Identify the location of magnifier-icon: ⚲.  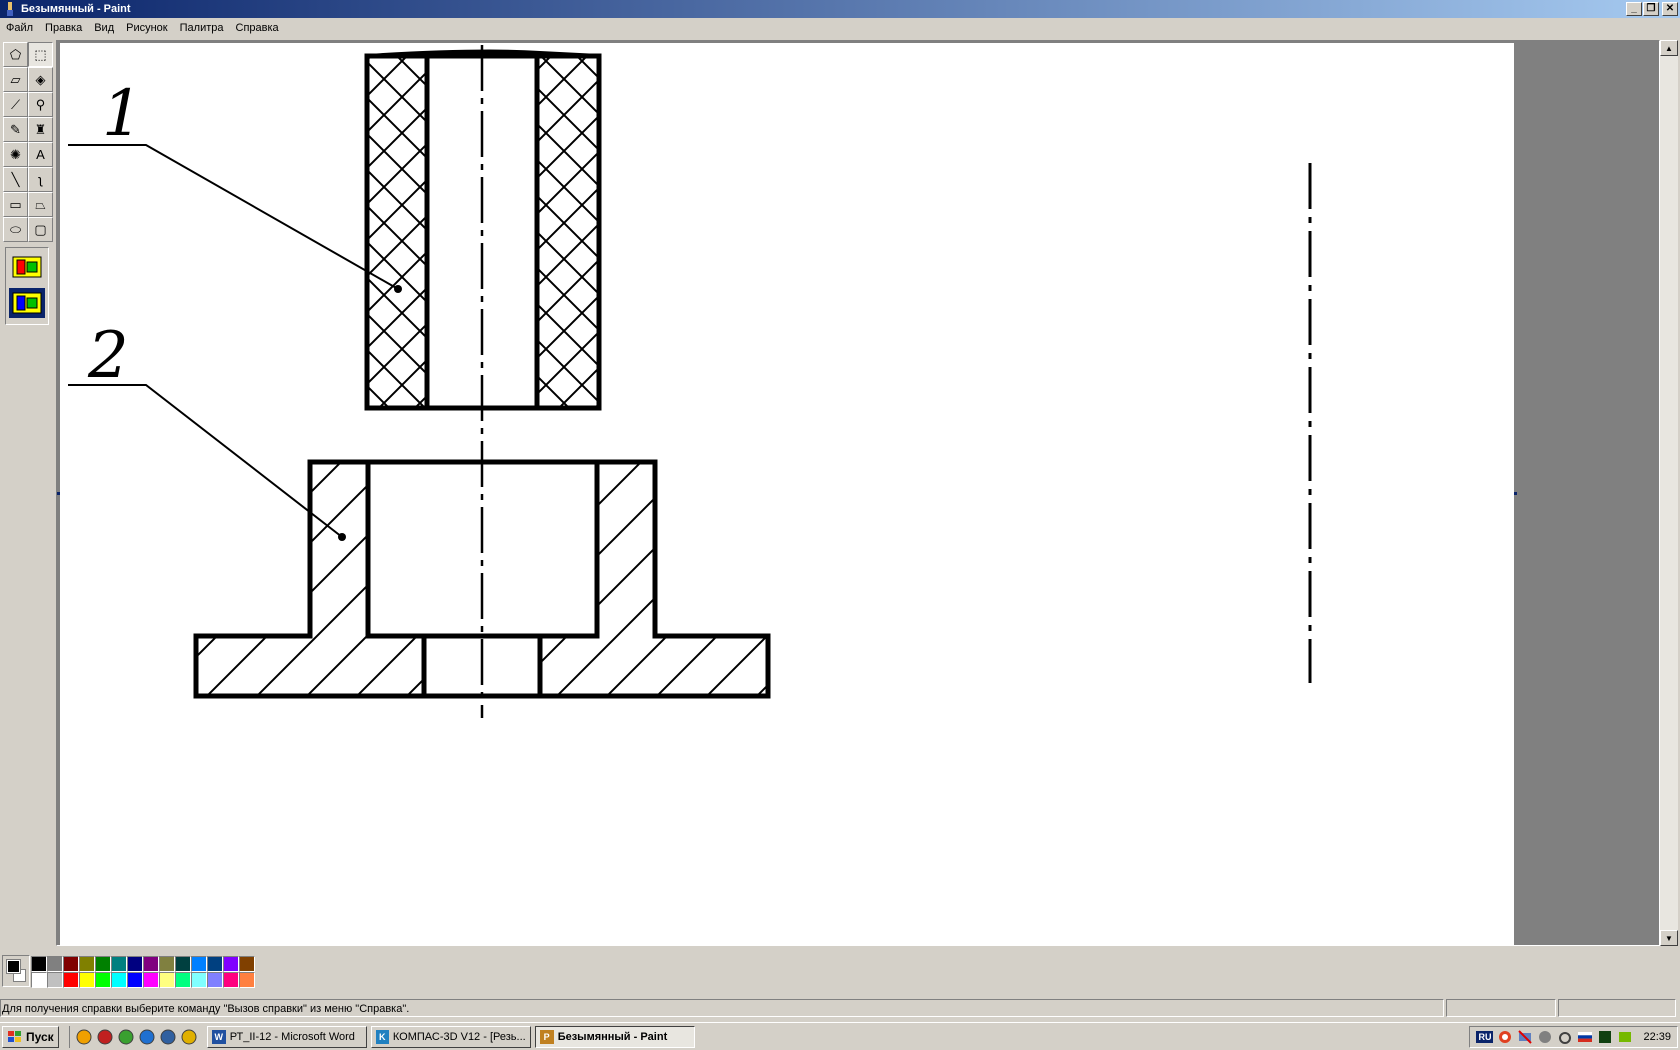
(40, 104).